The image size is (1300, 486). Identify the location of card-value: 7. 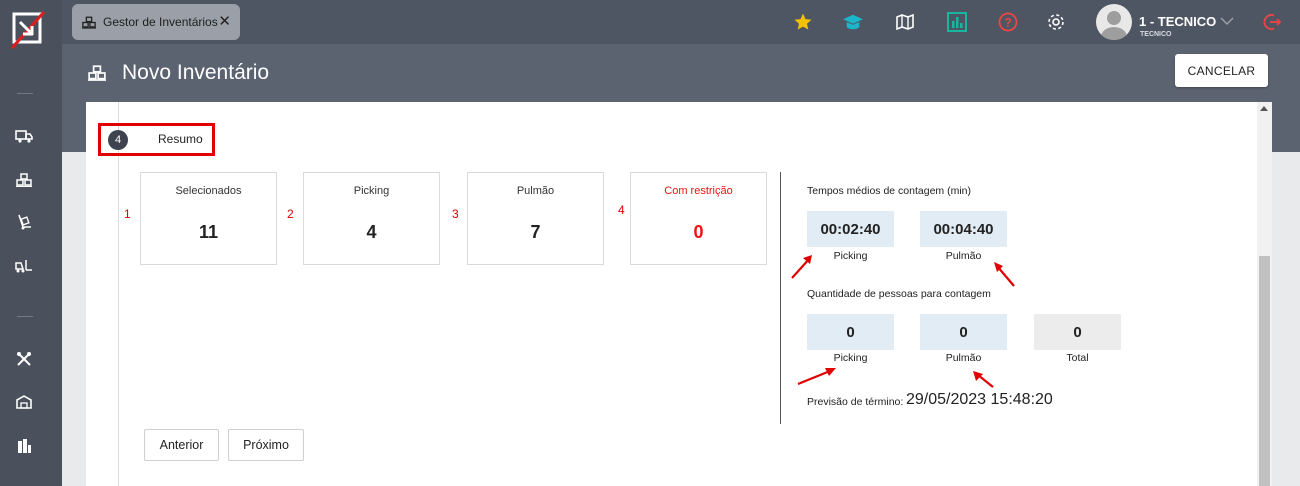
(535, 232).